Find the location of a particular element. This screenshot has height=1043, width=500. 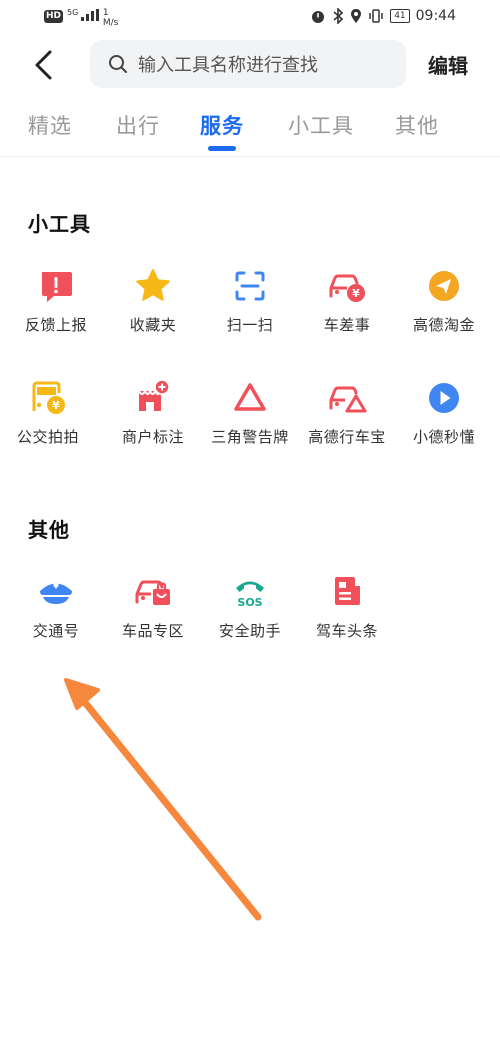

back-arrow-icon is located at coordinates (45, 65).